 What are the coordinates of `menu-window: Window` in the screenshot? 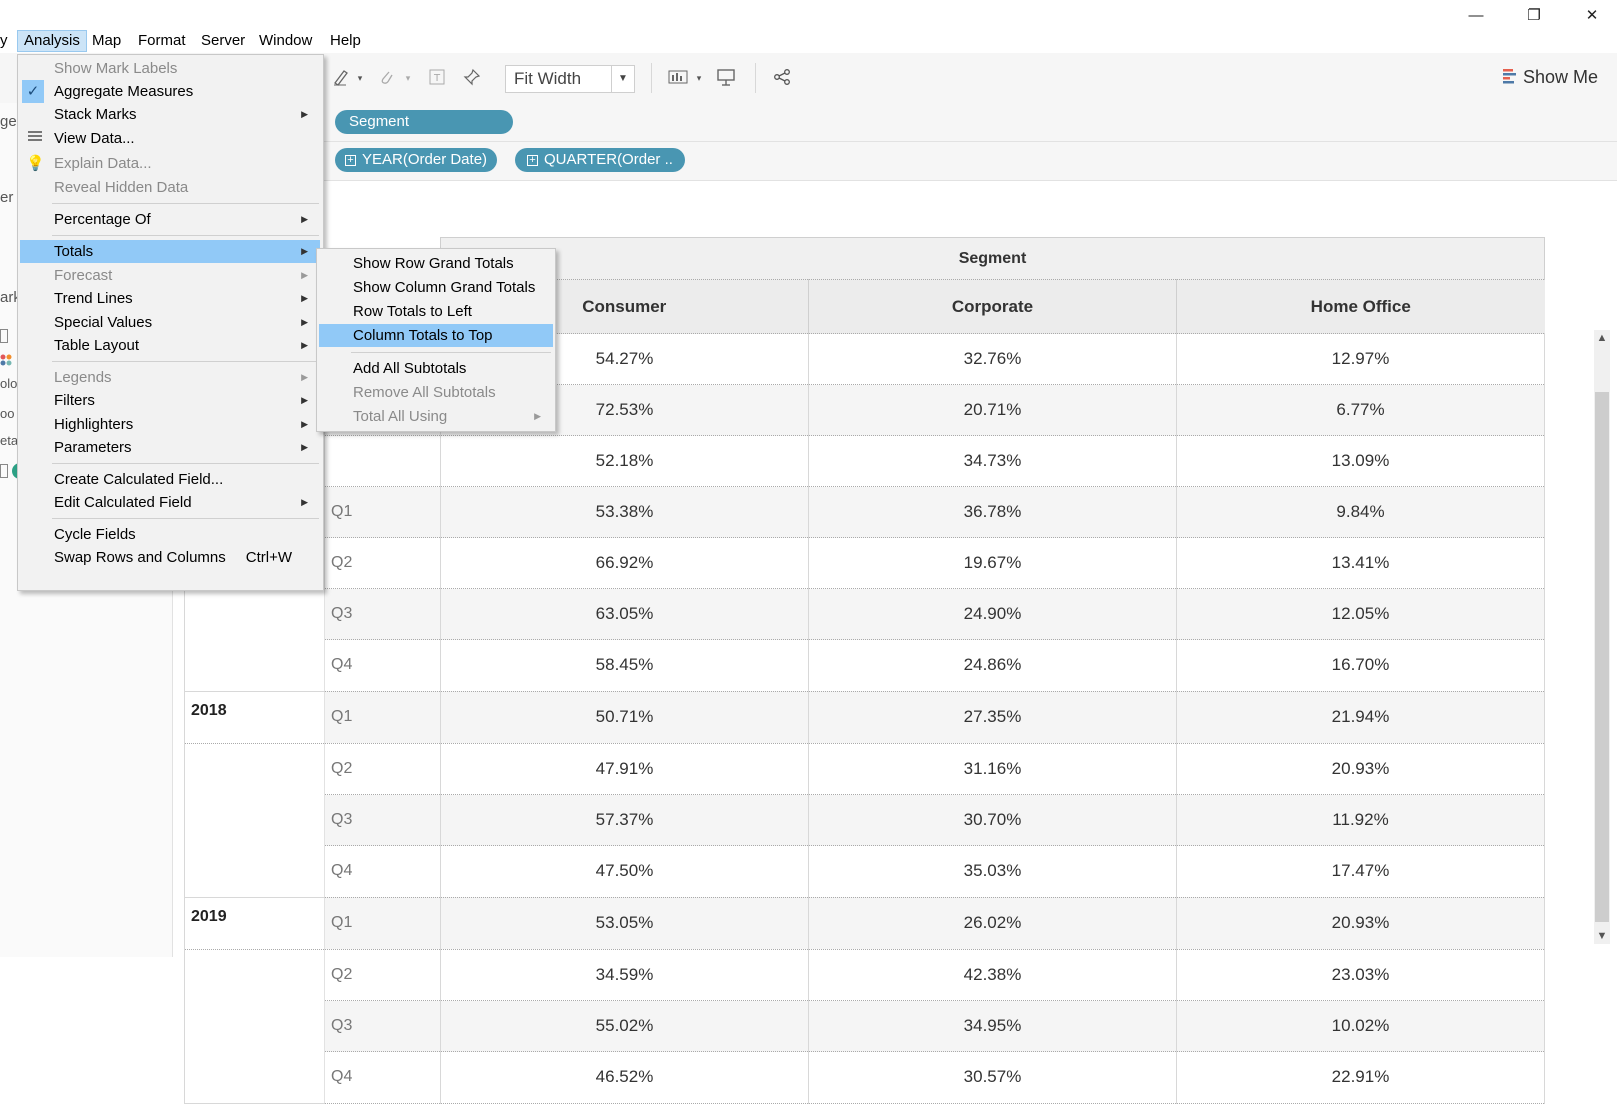 It's located at (285, 41).